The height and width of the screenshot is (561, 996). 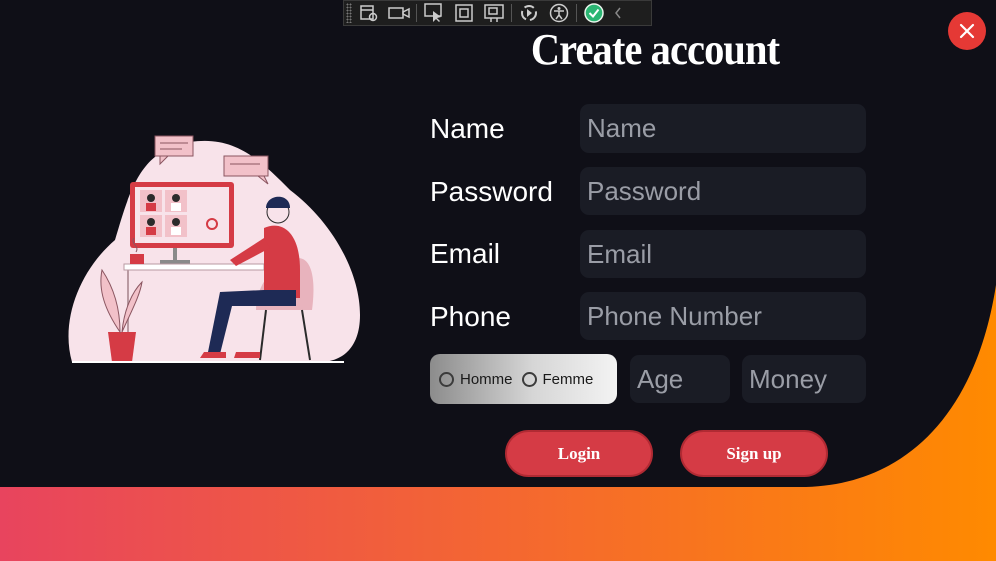 I want to click on accessibility-icon, so click(x=559, y=13).